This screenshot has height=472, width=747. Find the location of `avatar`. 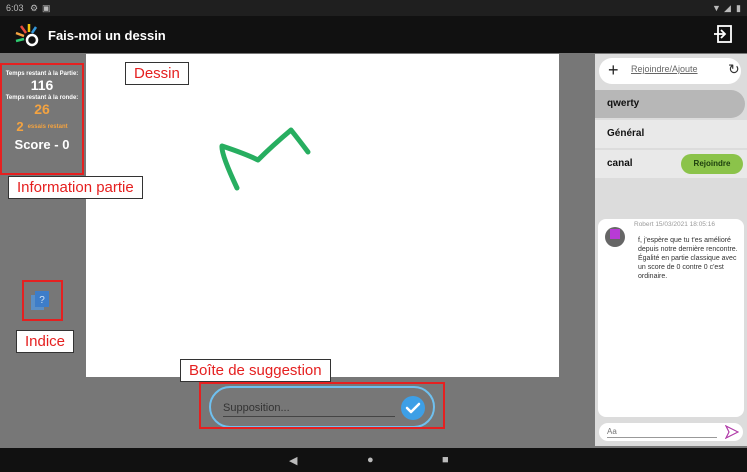

avatar is located at coordinates (615, 237).